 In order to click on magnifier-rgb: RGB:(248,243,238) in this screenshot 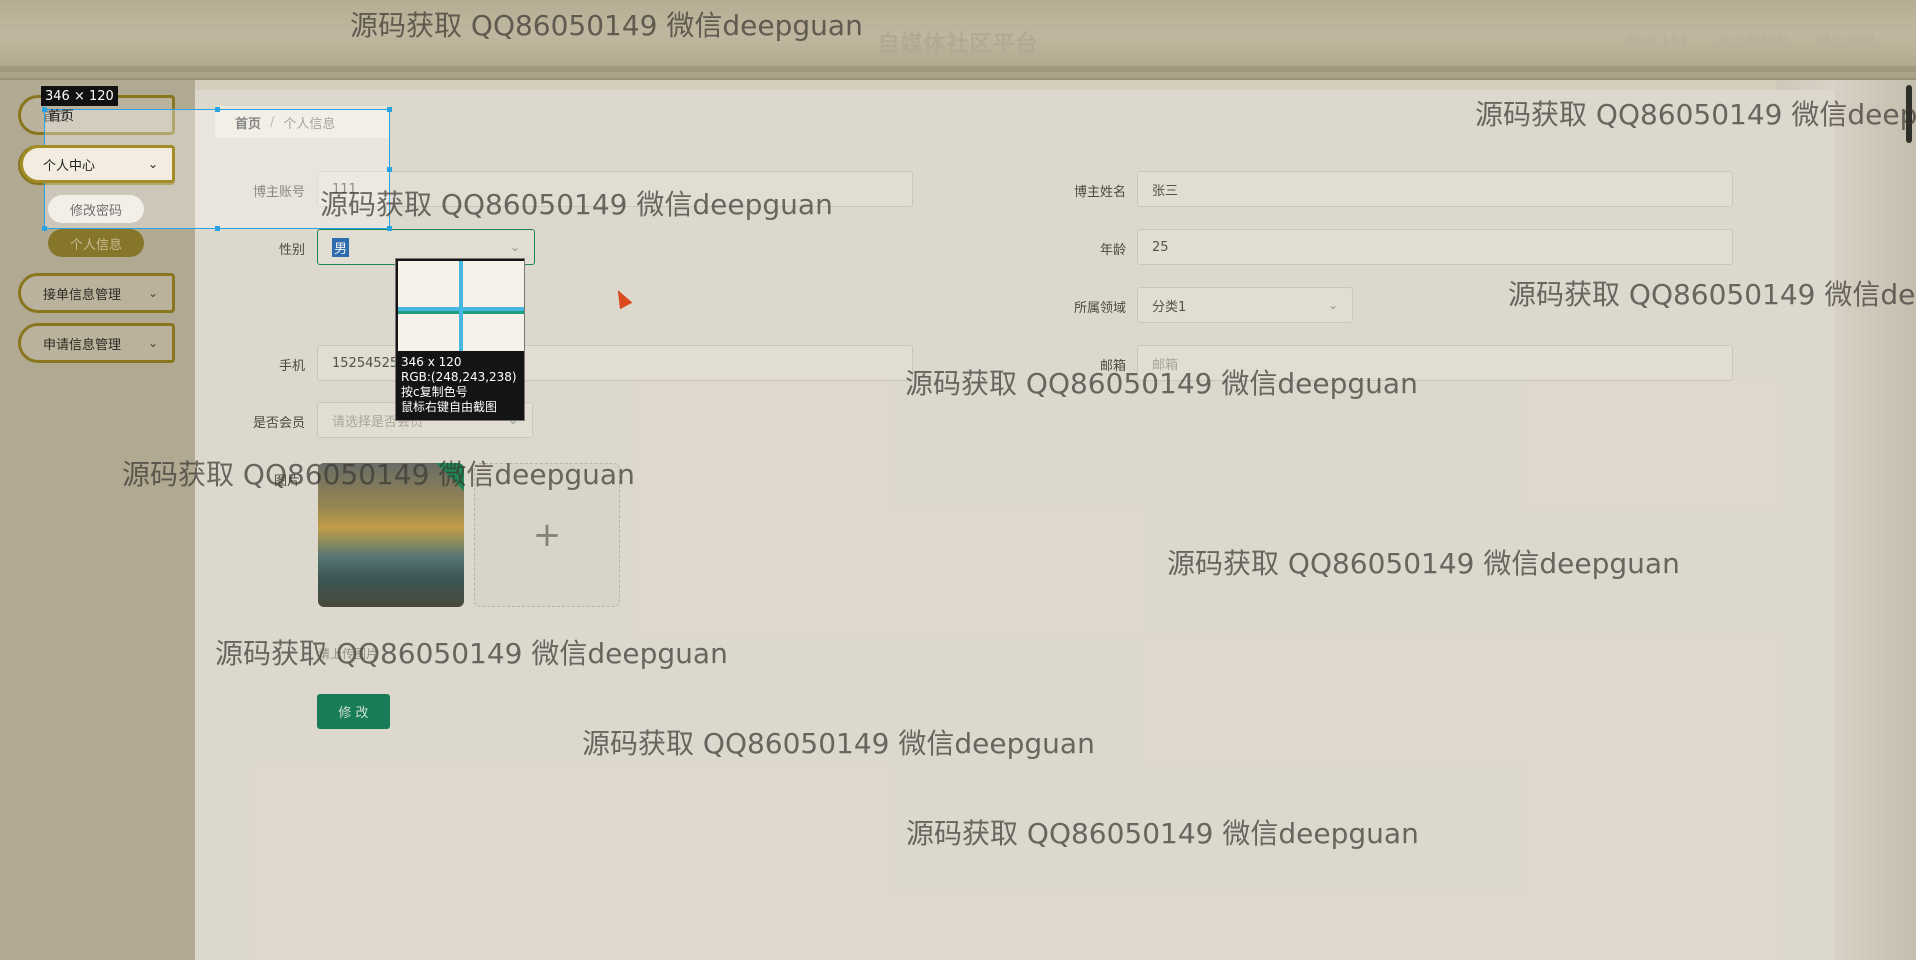, I will do `click(459, 377)`.